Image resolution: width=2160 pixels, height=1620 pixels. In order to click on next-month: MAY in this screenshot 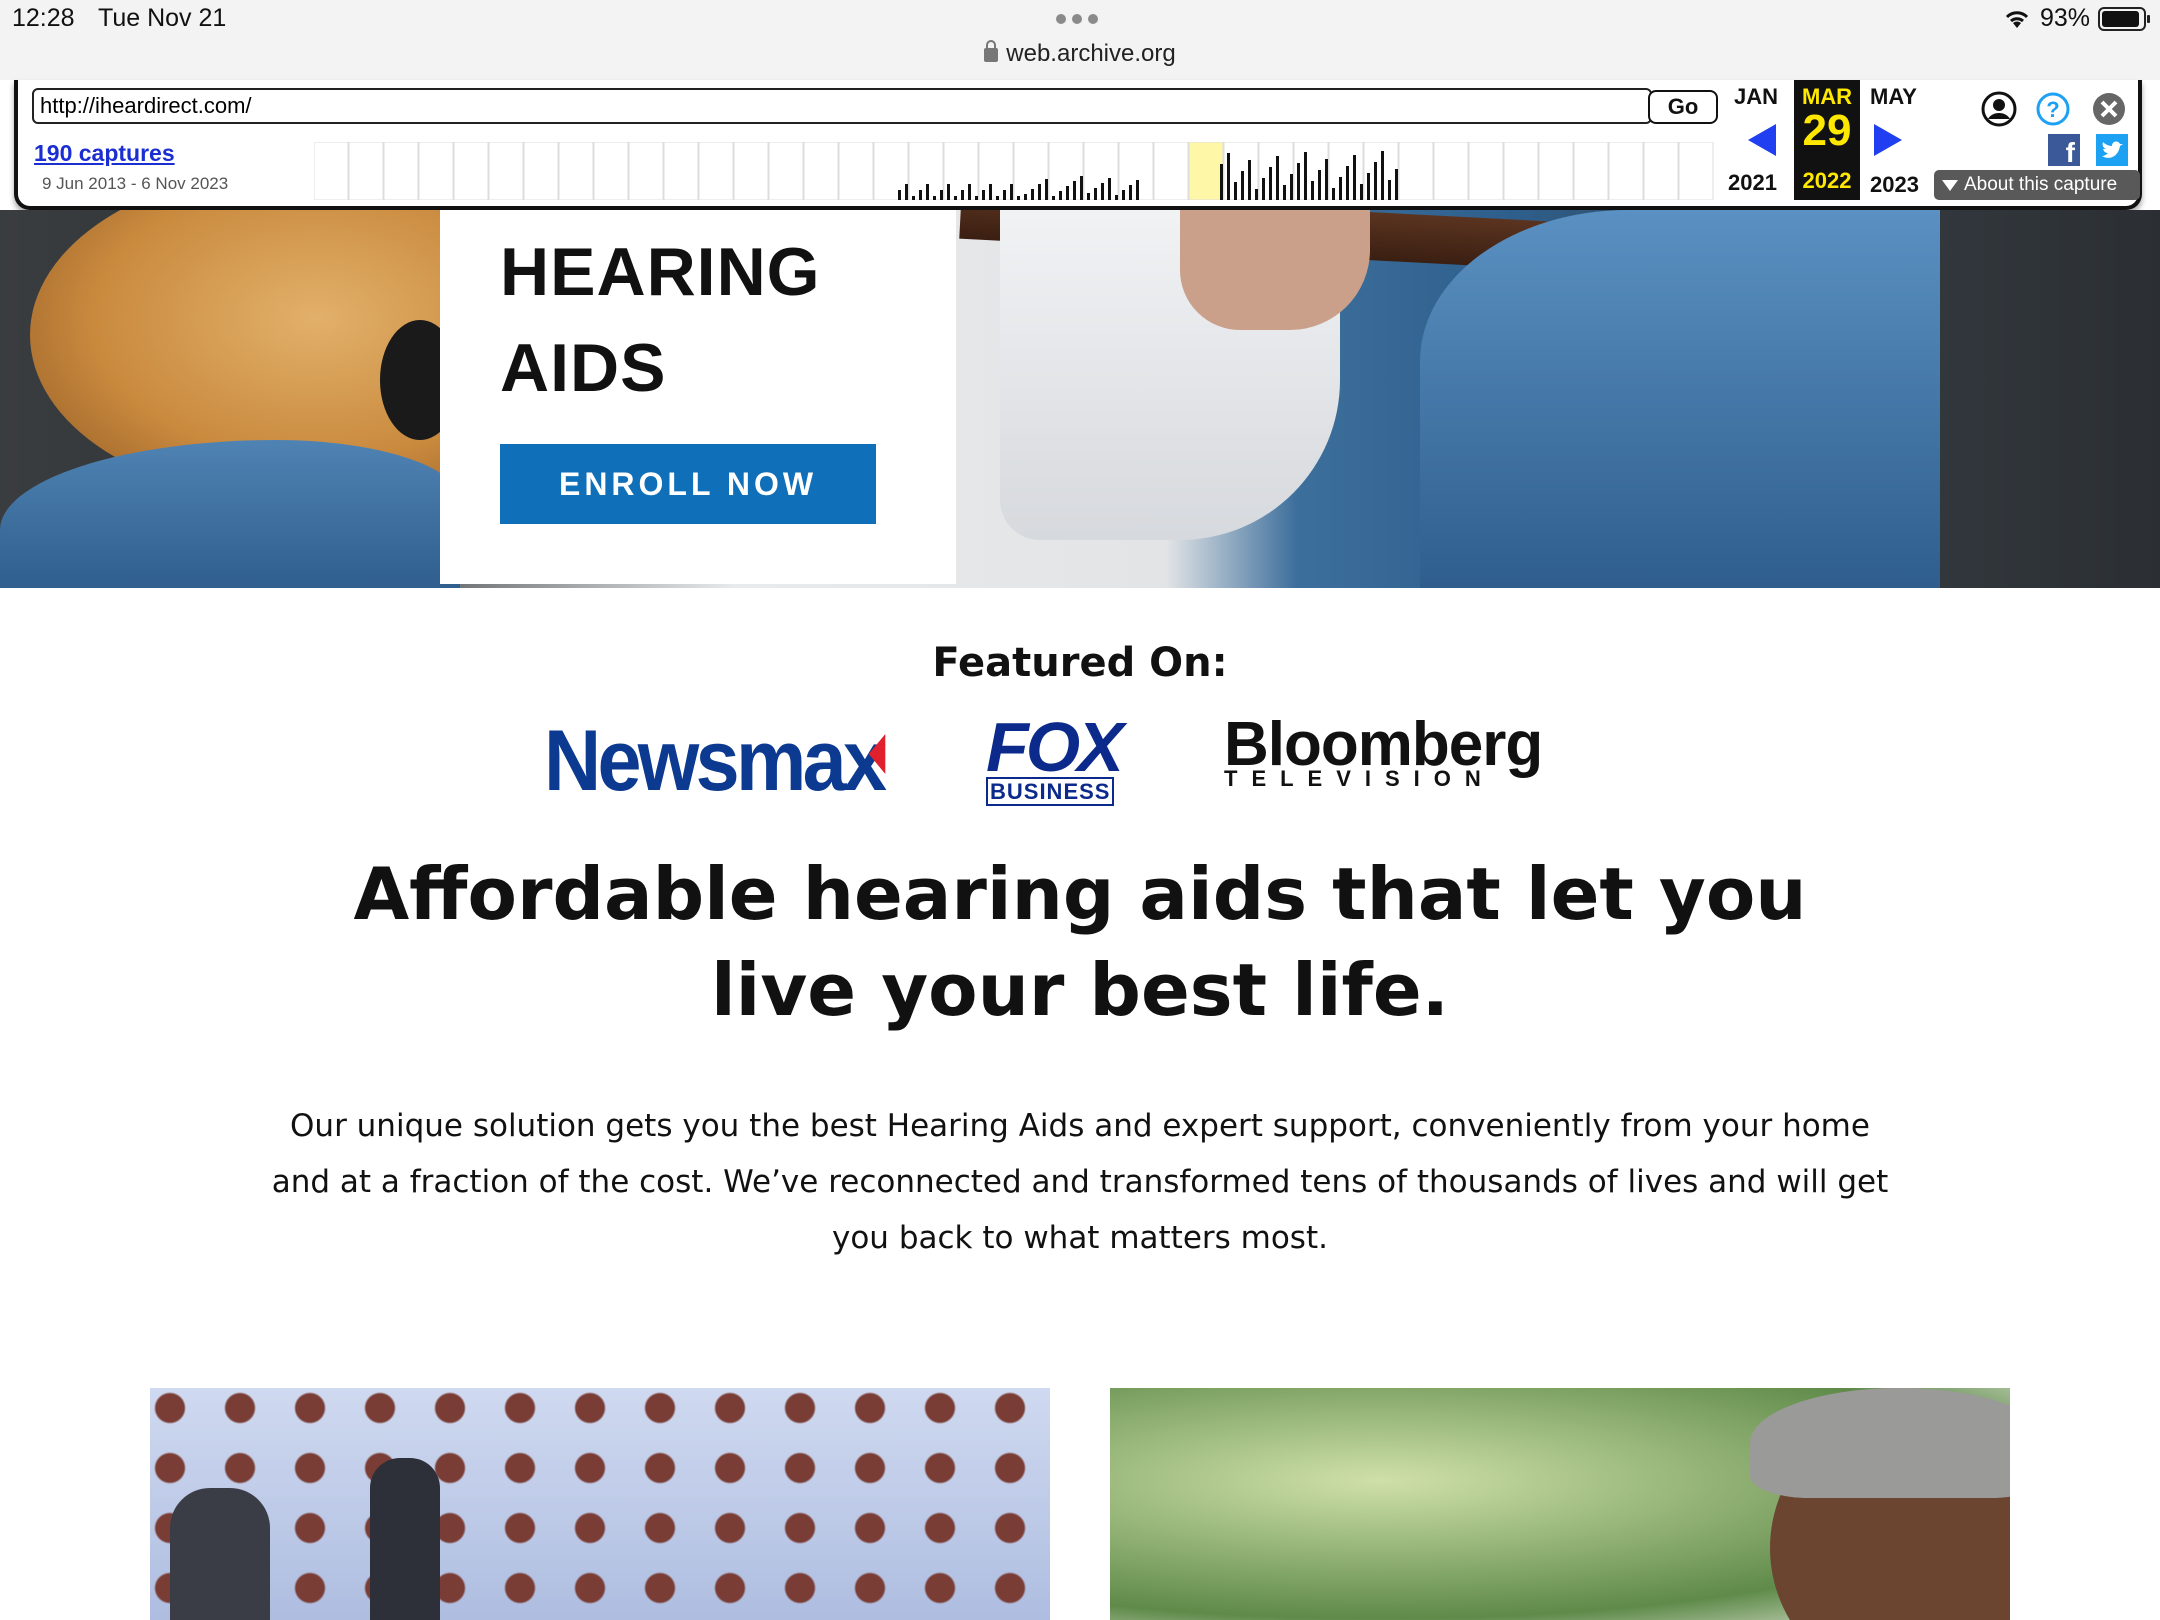, I will do `click(1893, 97)`.